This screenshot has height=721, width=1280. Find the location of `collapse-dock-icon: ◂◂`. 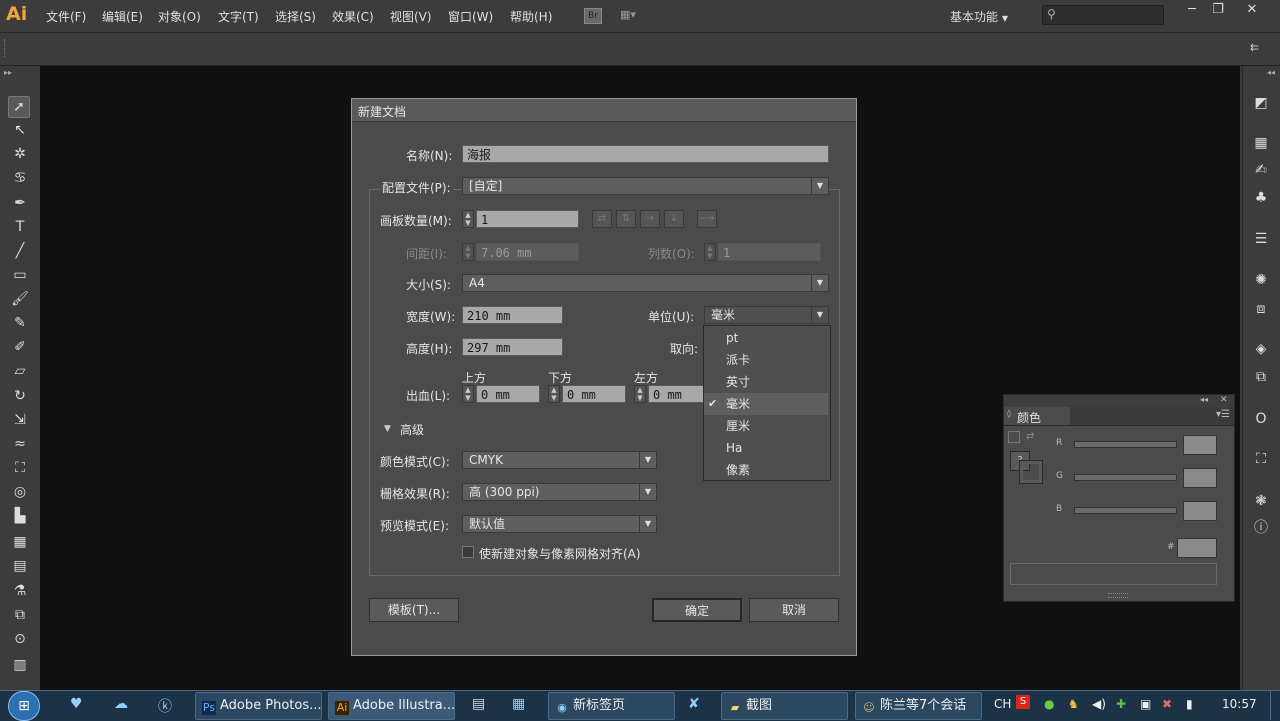

collapse-dock-icon: ◂◂ is located at coordinates (1271, 72).